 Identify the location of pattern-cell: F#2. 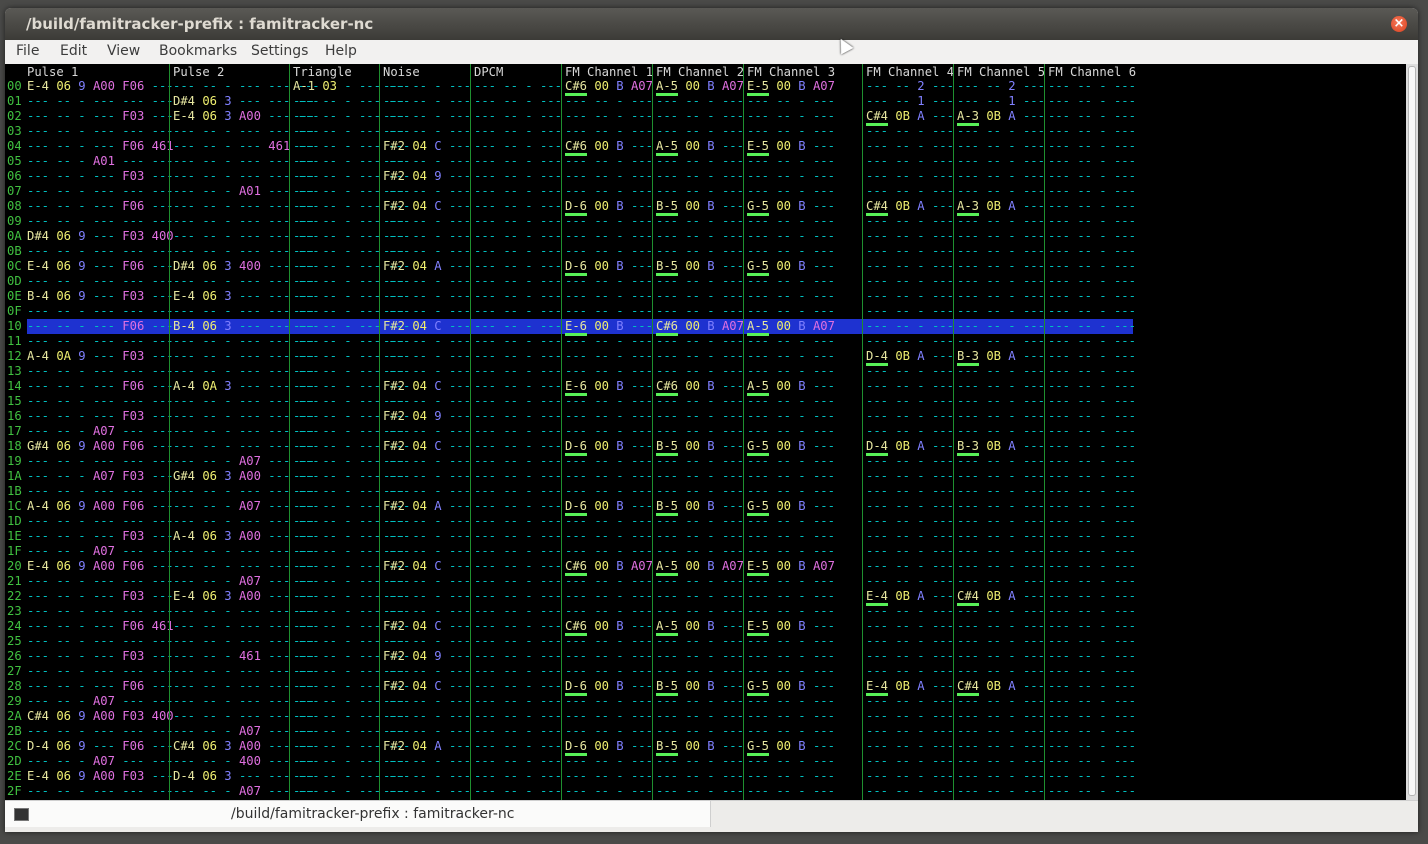
(394, 656).